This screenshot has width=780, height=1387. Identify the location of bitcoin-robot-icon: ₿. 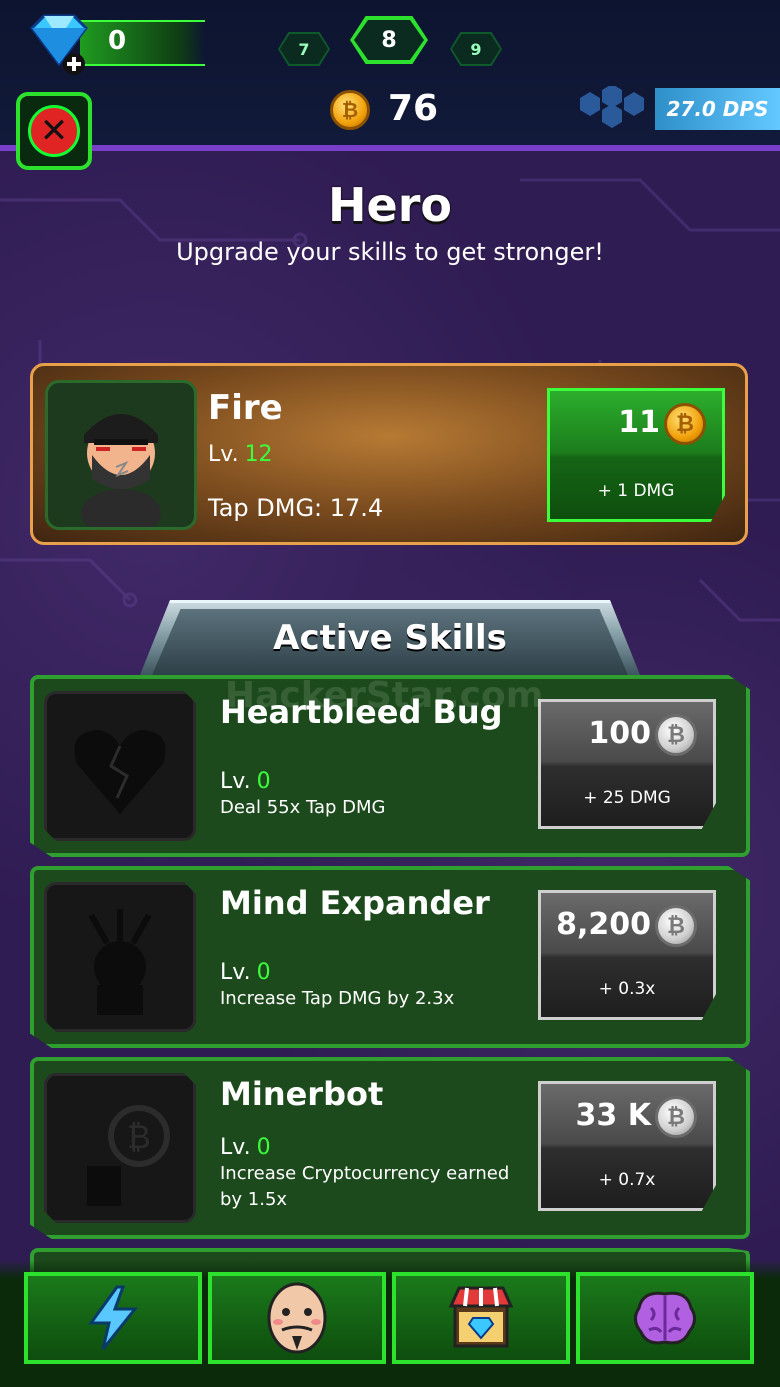
(128, 1155).